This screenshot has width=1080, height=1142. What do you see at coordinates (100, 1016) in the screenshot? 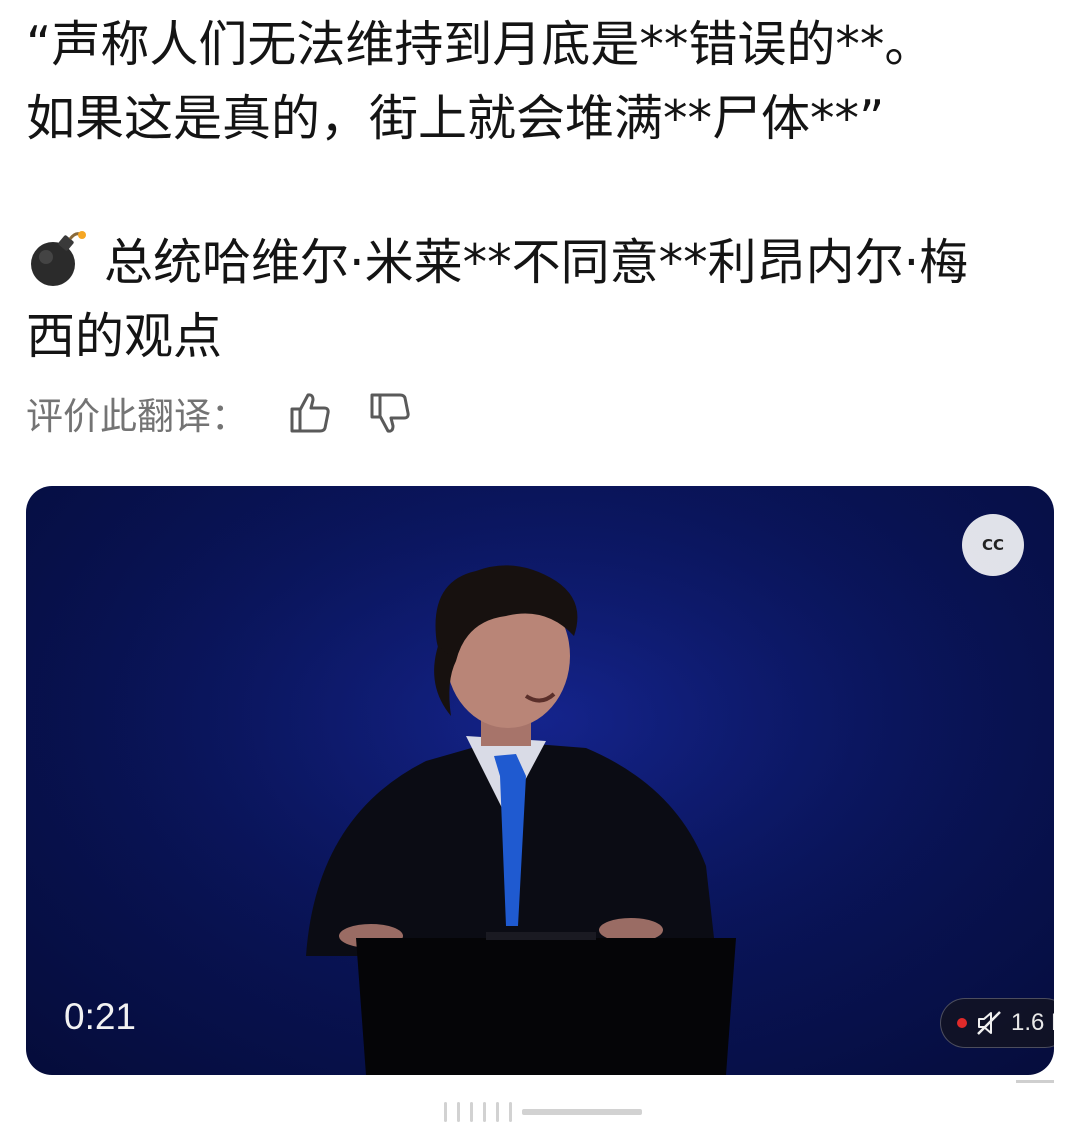
I see `video-timestamp: 0:21` at bounding box center [100, 1016].